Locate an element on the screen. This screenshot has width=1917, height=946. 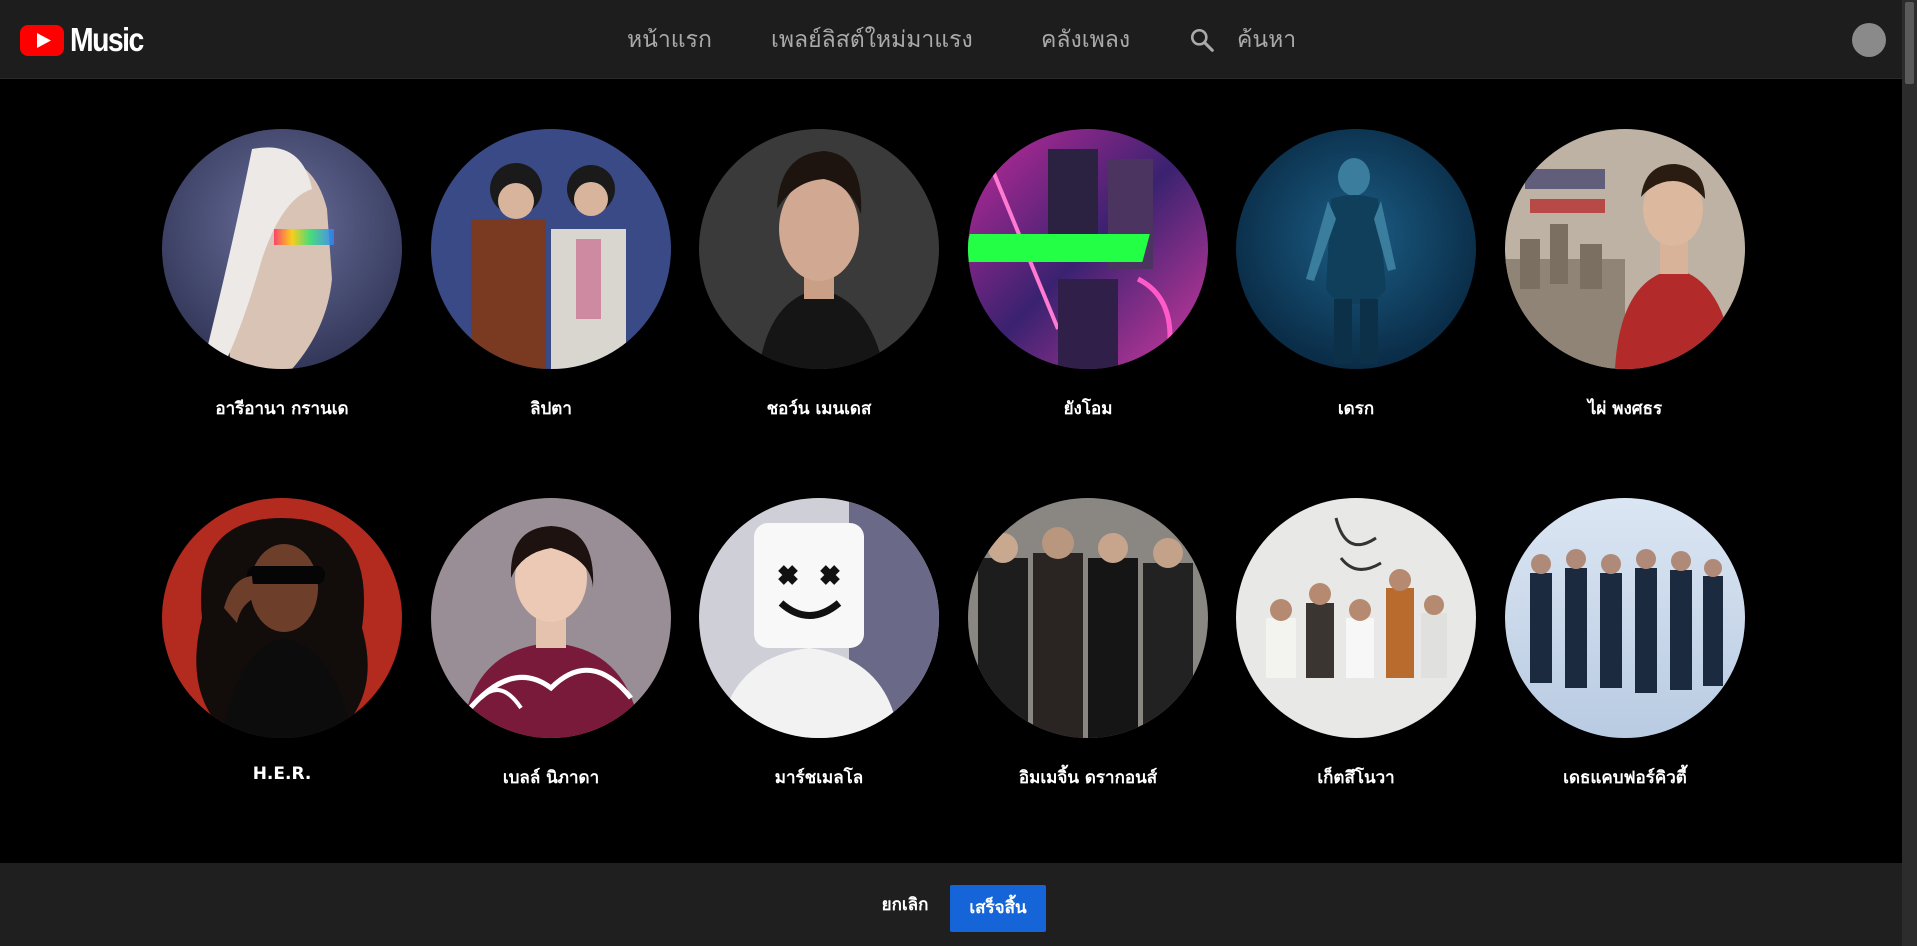
nav-search: ค้นหา is located at coordinates (1266, 40).